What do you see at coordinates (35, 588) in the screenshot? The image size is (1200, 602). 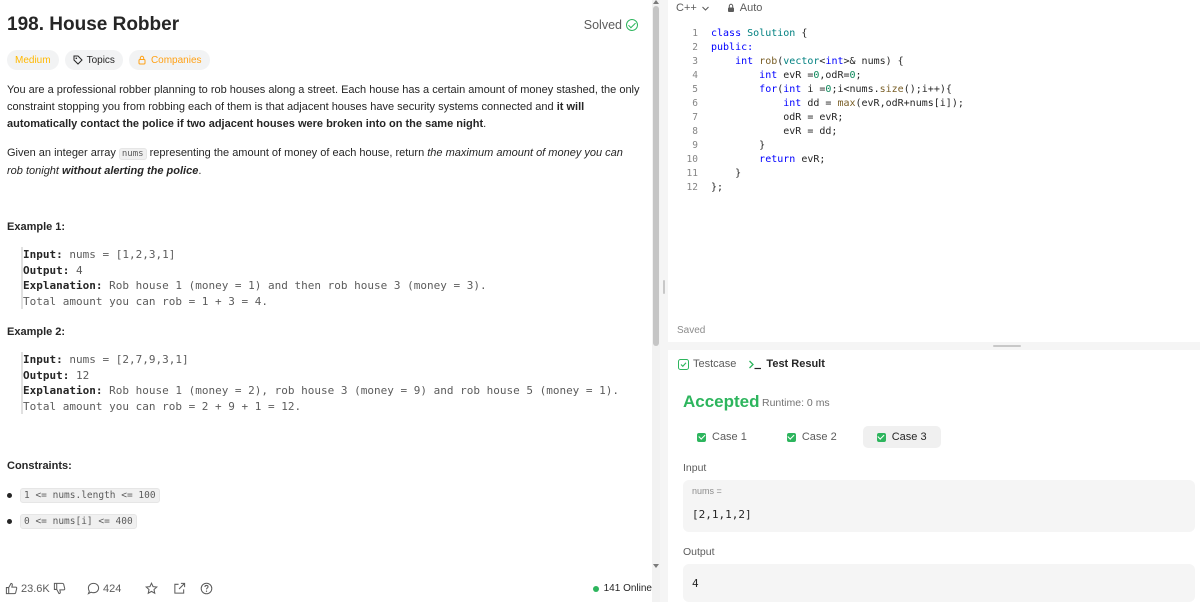 I see `like-count: 23.6K` at bounding box center [35, 588].